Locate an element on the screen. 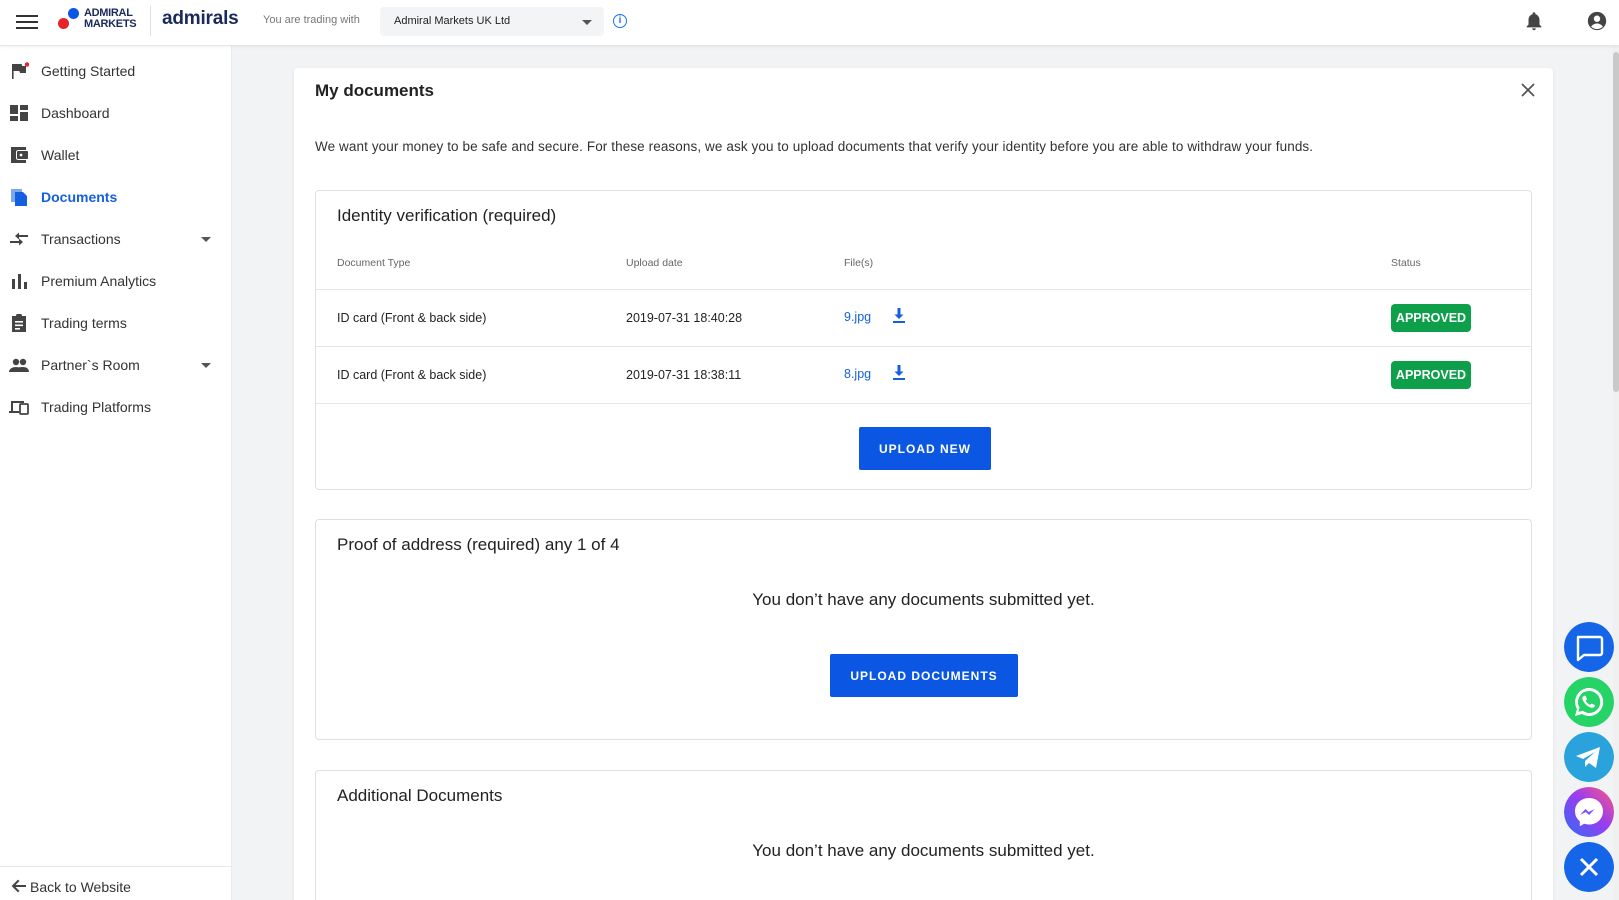 The image size is (1619, 900). menu-icon is located at coordinates (27, 22).